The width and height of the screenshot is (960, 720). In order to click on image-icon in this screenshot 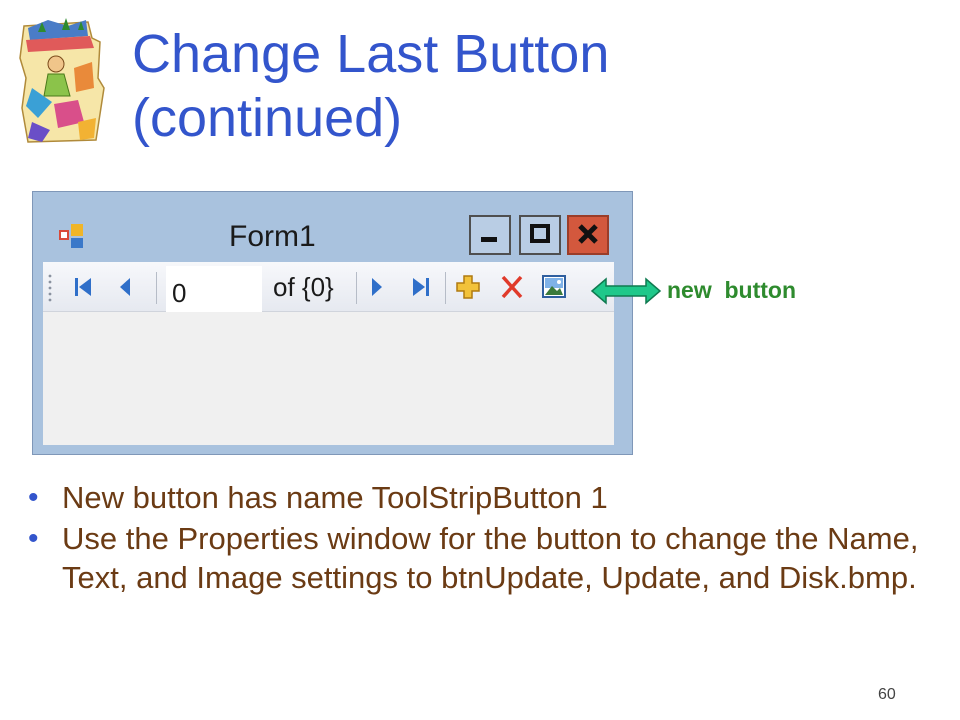, I will do `click(554, 286)`.